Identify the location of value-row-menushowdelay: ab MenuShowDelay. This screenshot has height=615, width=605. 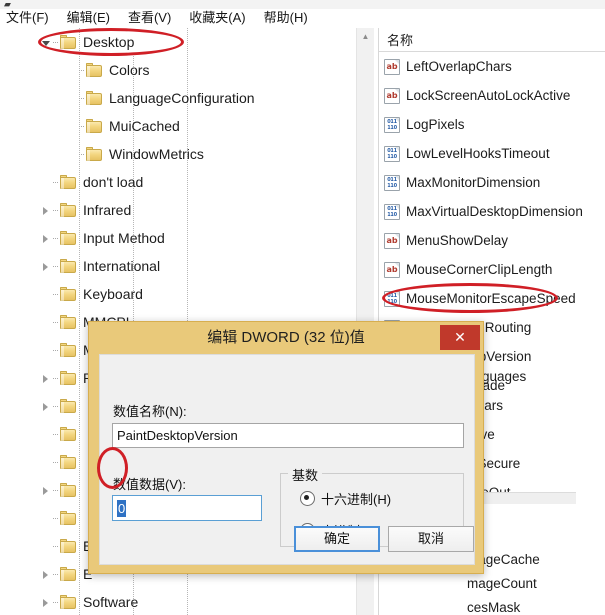
(492, 240).